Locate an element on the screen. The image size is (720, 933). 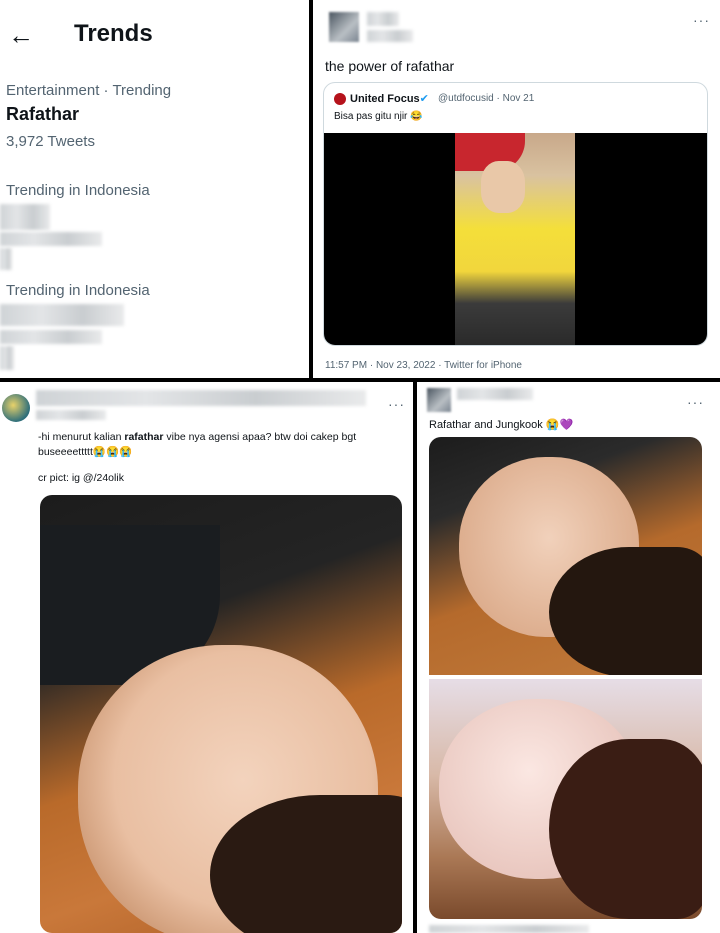
trend-name: Rafathar is located at coordinates (42, 114).